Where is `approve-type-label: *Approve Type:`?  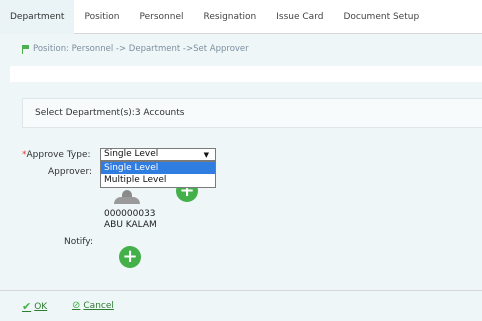 approve-type-label: *Approve Type: is located at coordinates (56, 155).